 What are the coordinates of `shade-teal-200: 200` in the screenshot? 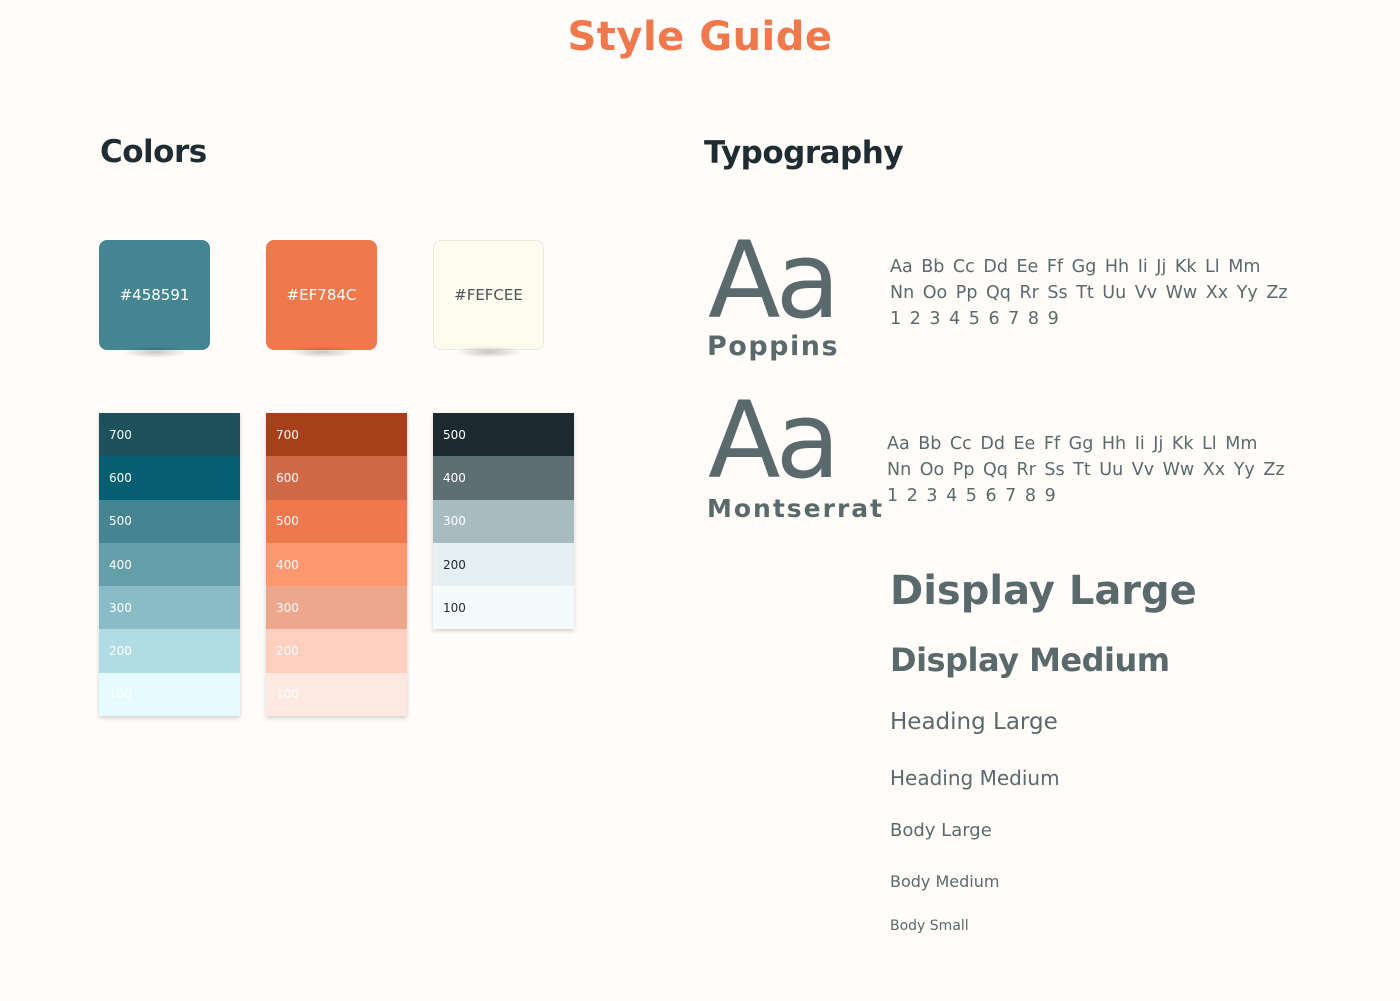 It's located at (169, 651).